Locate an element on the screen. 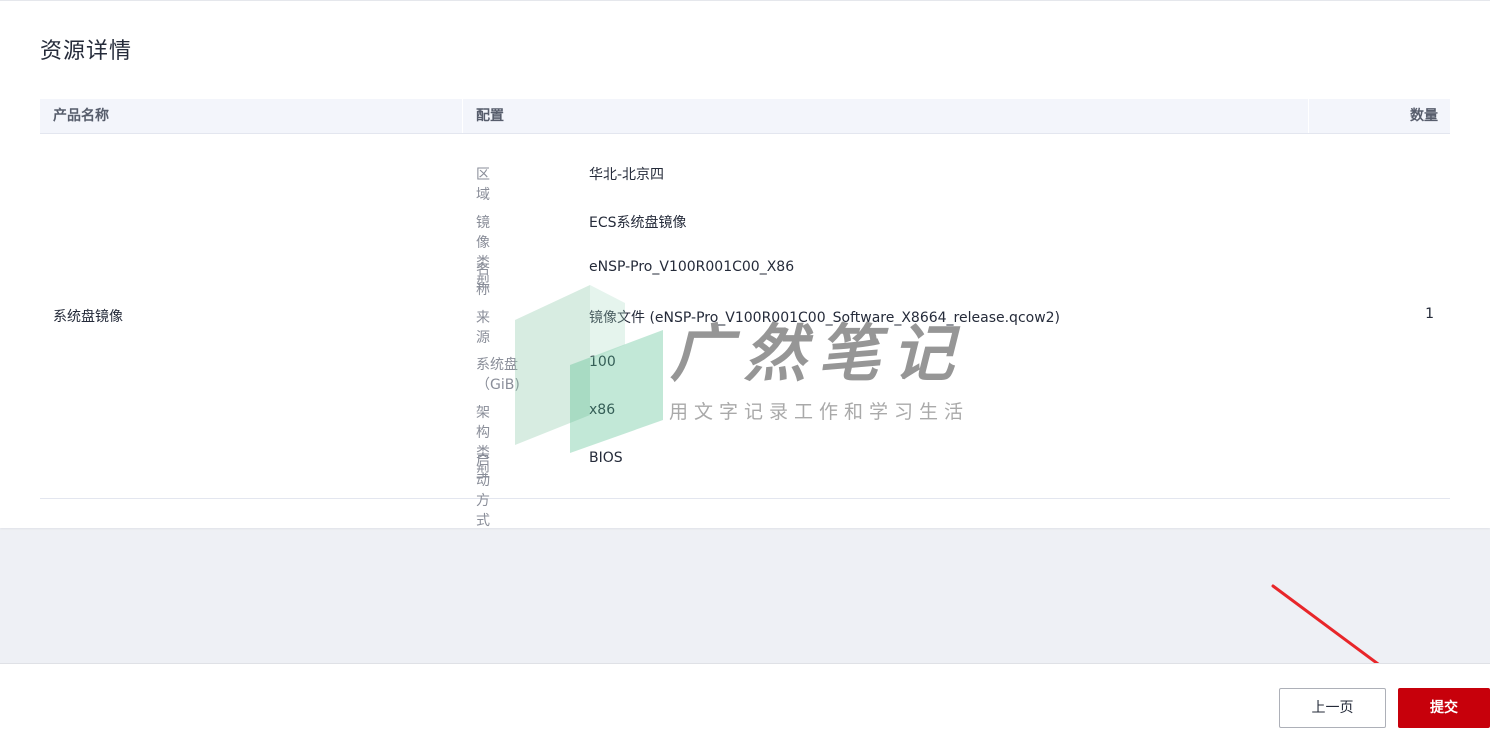 The image size is (1490, 736). config-key: 区域 is located at coordinates (483, 185).